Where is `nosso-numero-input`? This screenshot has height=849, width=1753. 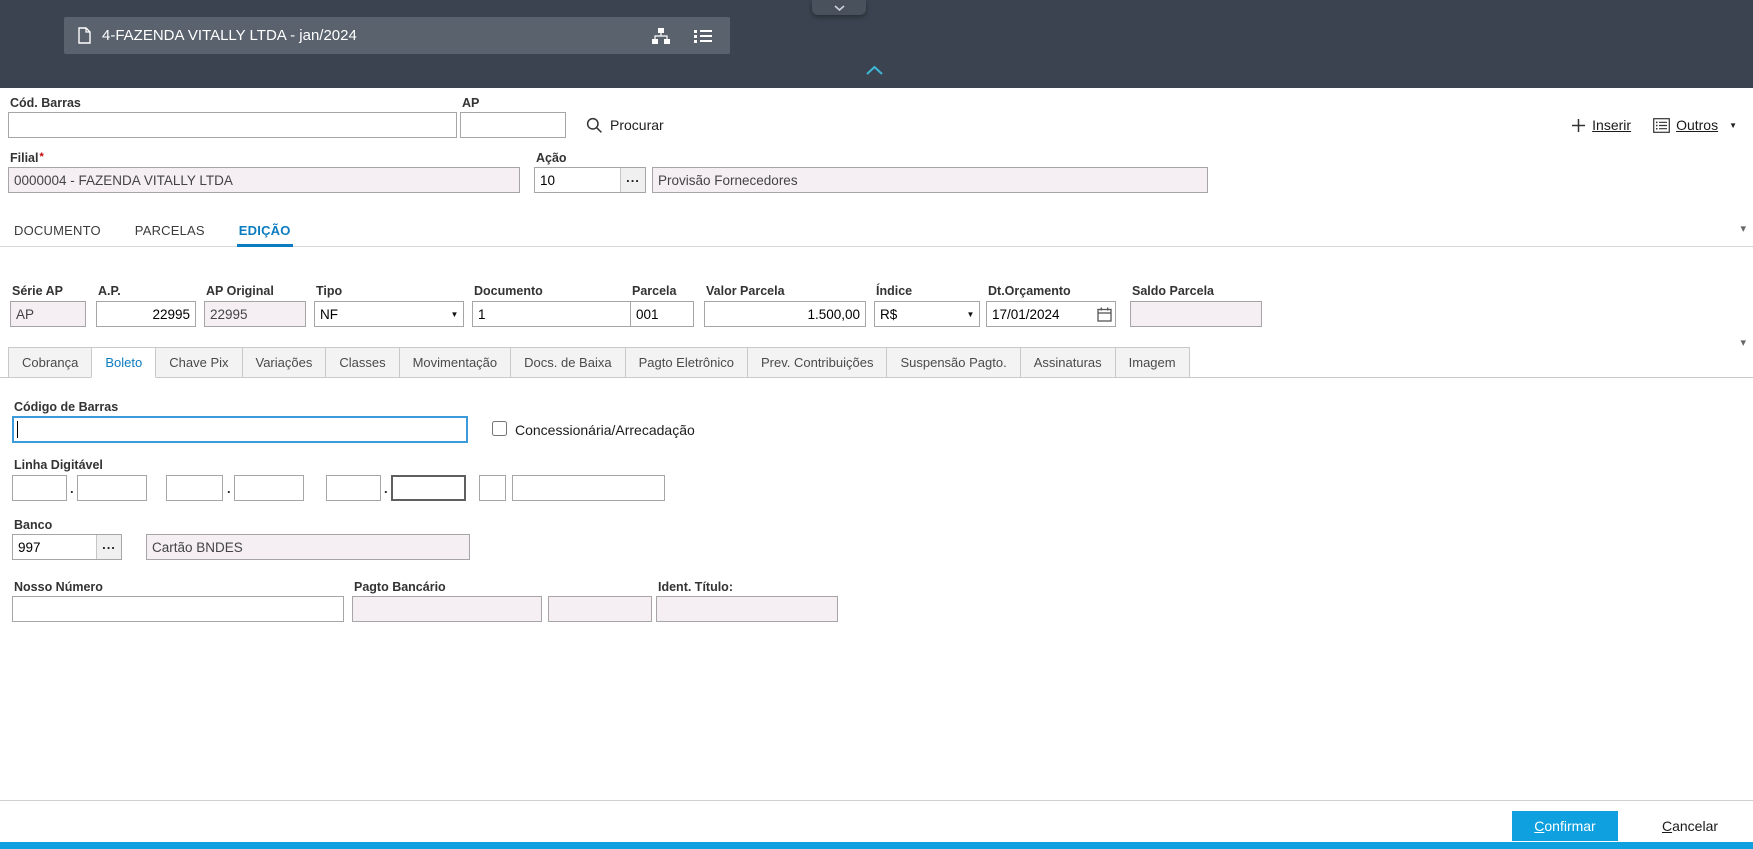
nosso-numero-input is located at coordinates (178, 609).